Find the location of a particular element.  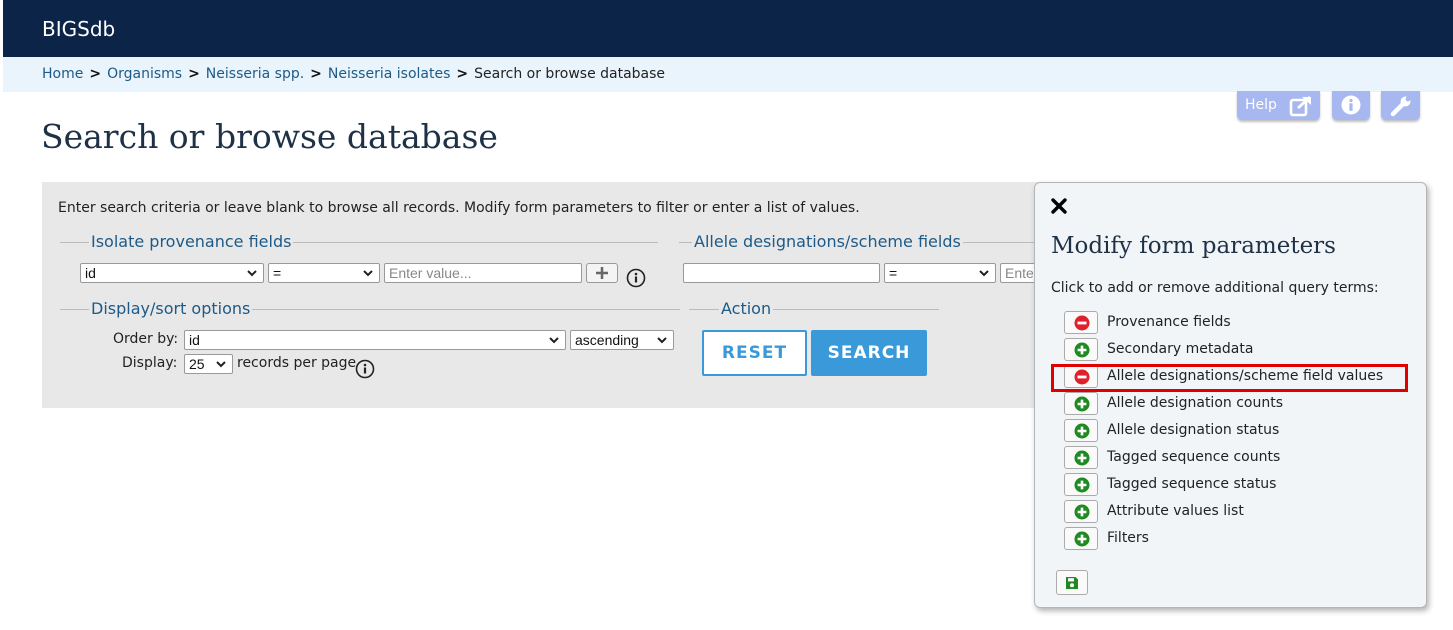

reset-button: RESET is located at coordinates (754, 353).